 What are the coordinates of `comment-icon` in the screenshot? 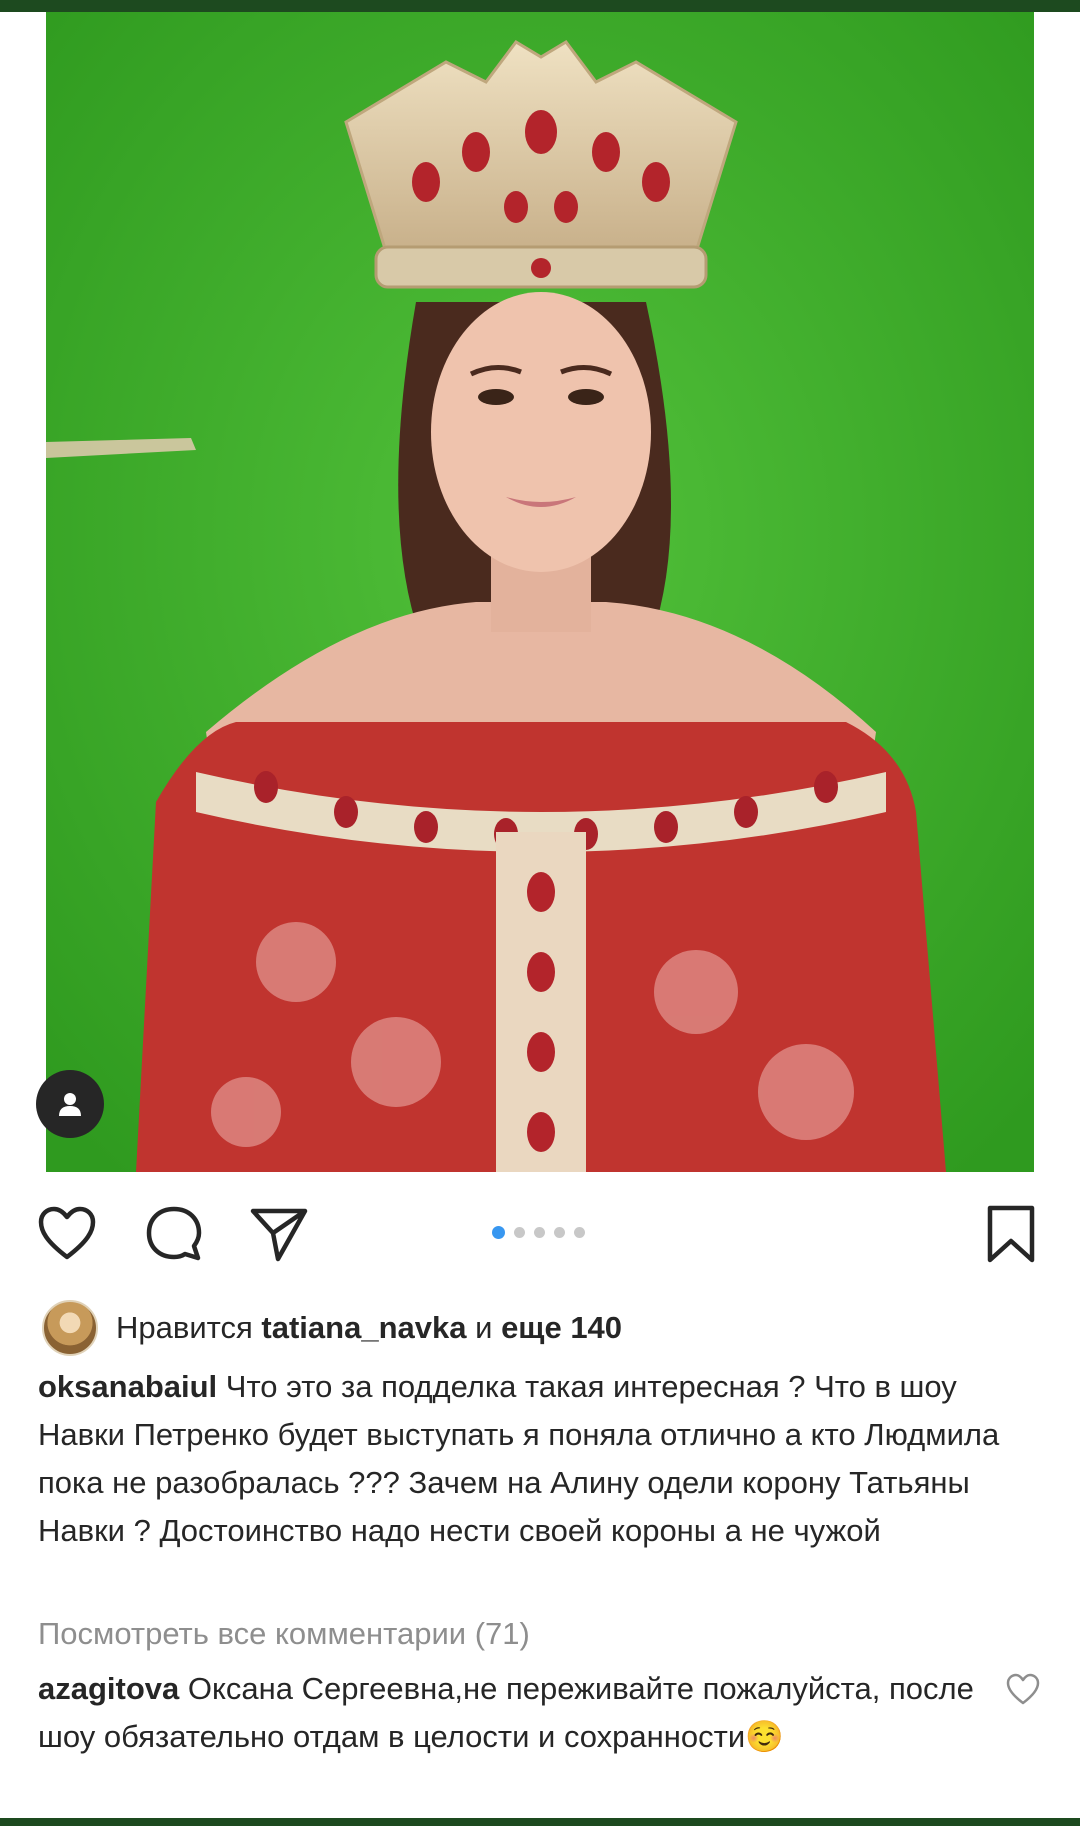 It's located at (174, 1234).